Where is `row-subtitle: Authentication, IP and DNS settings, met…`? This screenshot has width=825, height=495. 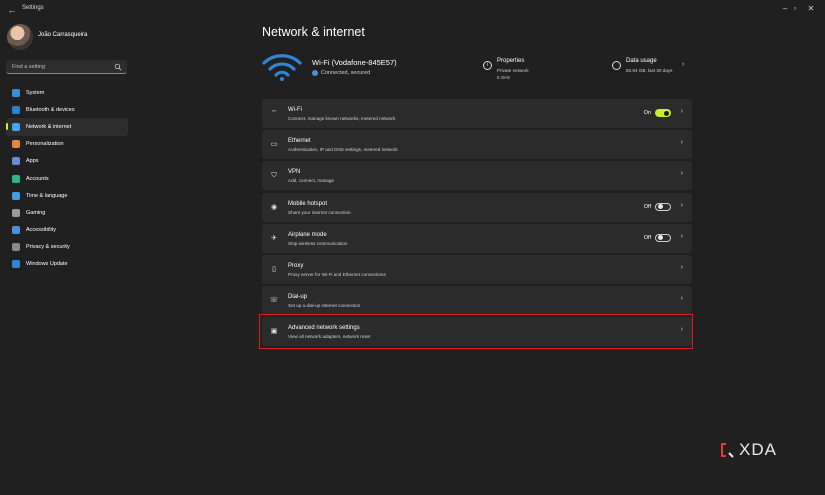
row-subtitle: Authentication, IP and DNS settings, met… is located at coordinates (343, 150).